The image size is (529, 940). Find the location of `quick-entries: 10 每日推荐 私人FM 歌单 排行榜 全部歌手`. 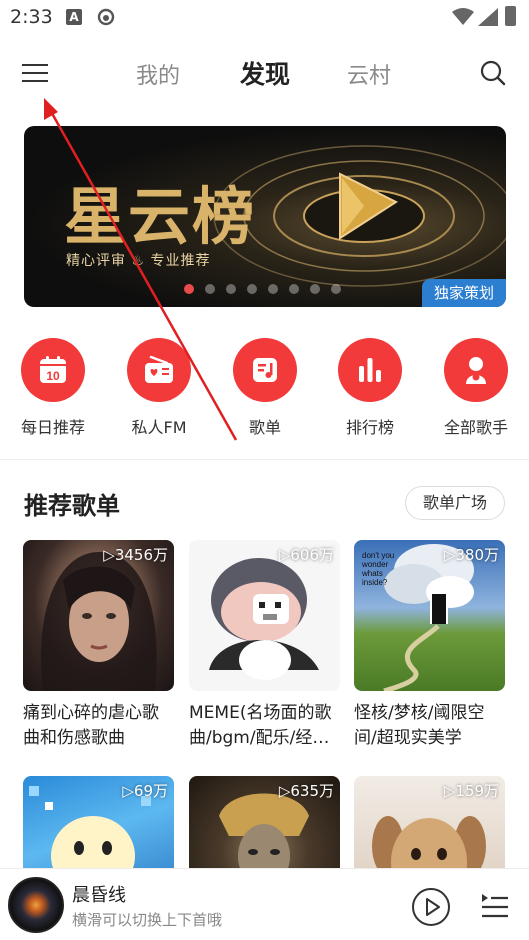

quick-entries: 10 每日推荐 私人FM 歌单 排行榜 全部歌手 is located at coordinates (264, 388).